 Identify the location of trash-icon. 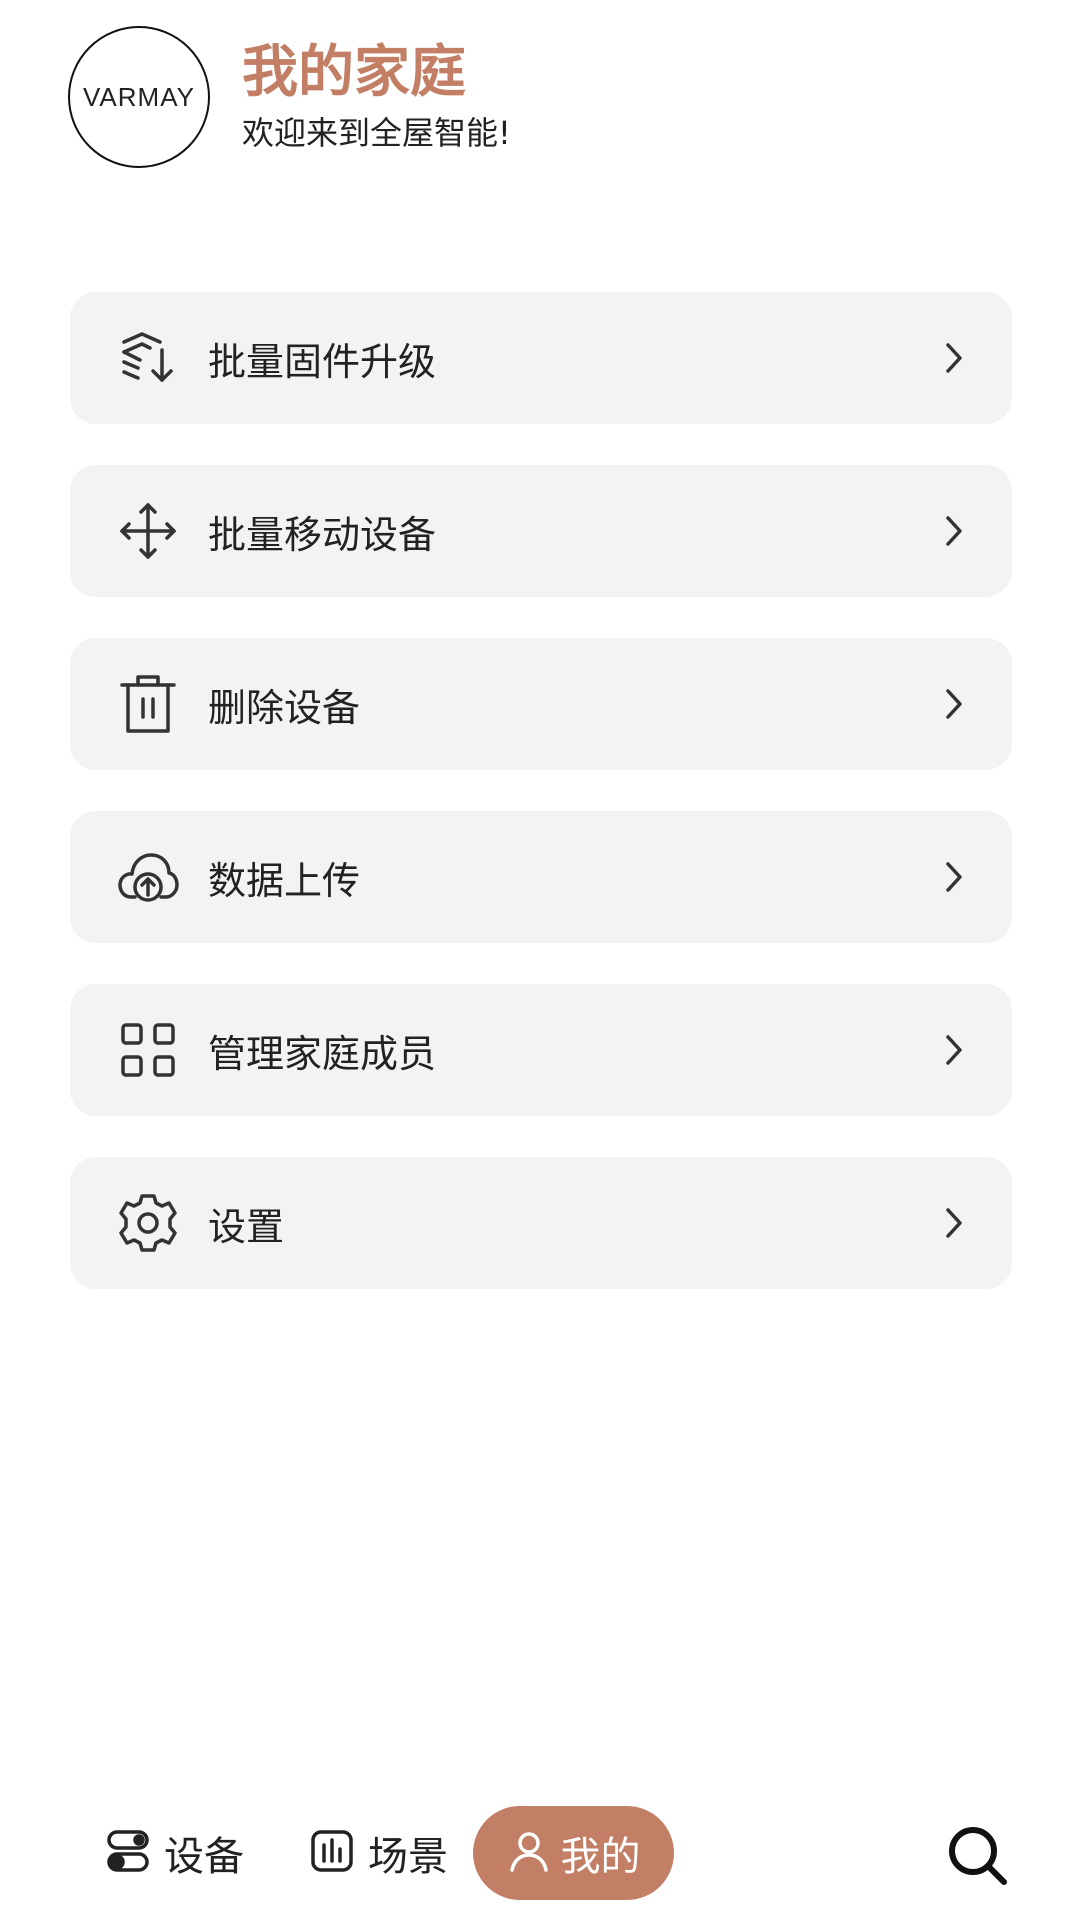
(148, 704).